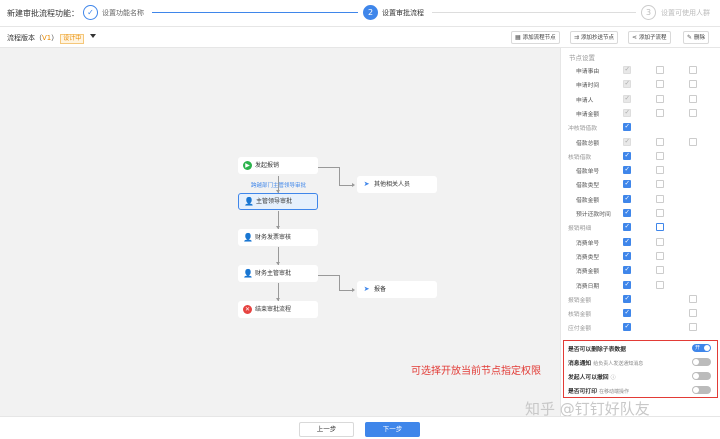 The image size is (720, 439). I want to click on step-1-done-icon: ✓, so click(90, 12).